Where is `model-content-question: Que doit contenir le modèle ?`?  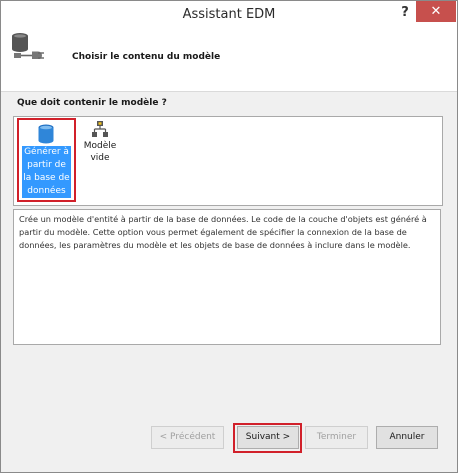
model-content-question: Que doit contenir le modèle ? is located at coordinates (92, 103).